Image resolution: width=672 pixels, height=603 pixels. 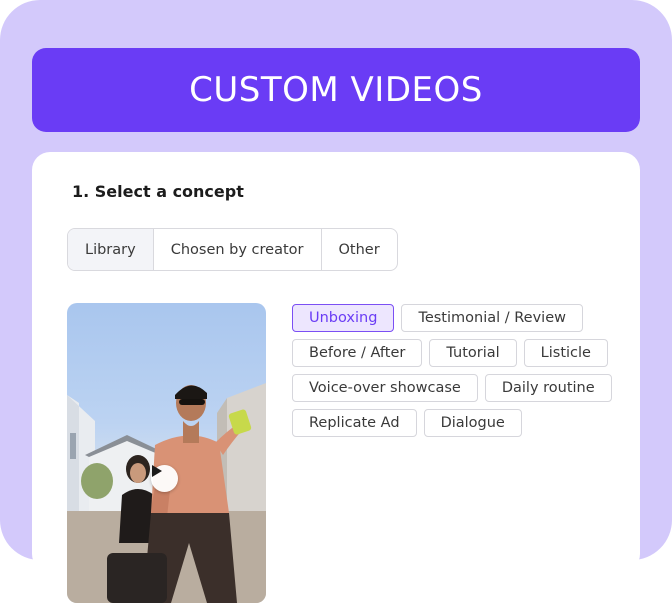 What do you see at coordinates (565, 353) in the screenshot?
I see `tag-listicle: Listicle` at bounding box center [565, 353].